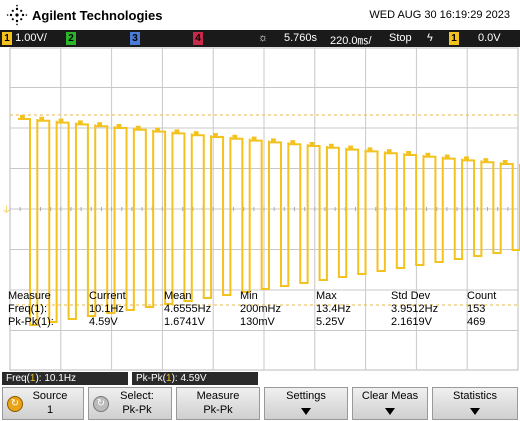 This screenshot has width=520, height=421. I want to click on source-softkey: ↻ Source 1, so click(43, 403).